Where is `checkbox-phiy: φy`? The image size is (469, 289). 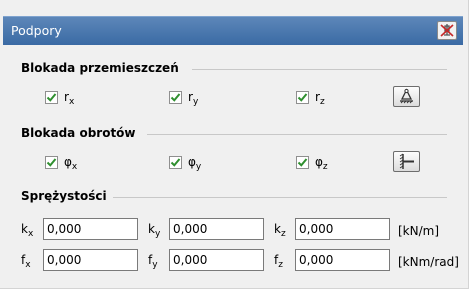 checkbox-phiy: φy is located at coordinates (185, 163).